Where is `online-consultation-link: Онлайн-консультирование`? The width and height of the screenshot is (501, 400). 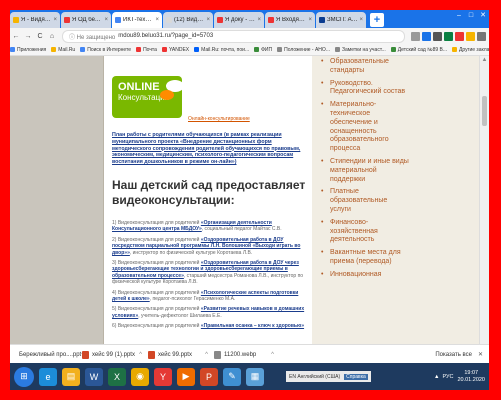 online-consultation-link: Онлайн-консультирование is located at coordinates (219, 119).